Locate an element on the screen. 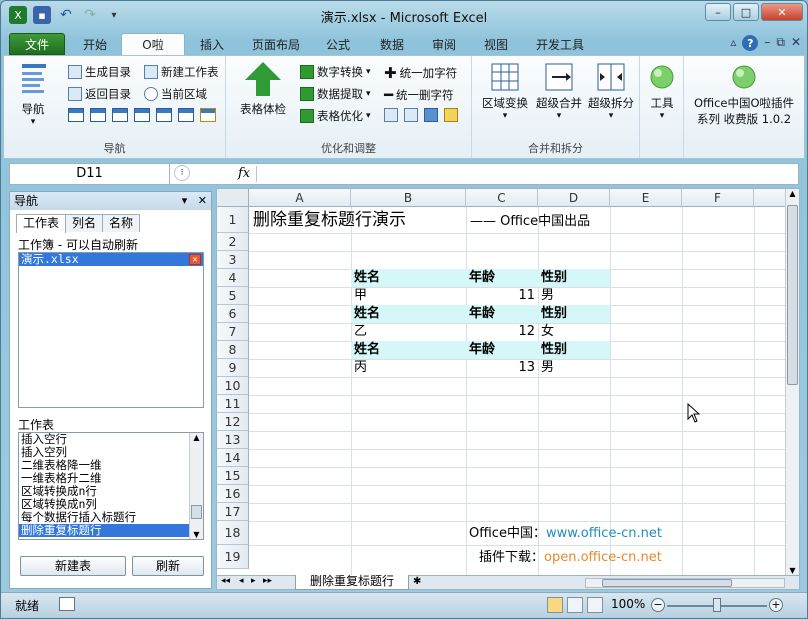 This screenshot has height=619, width=808. tab-developer: 开发工具 is located at coordinates (560, 44).